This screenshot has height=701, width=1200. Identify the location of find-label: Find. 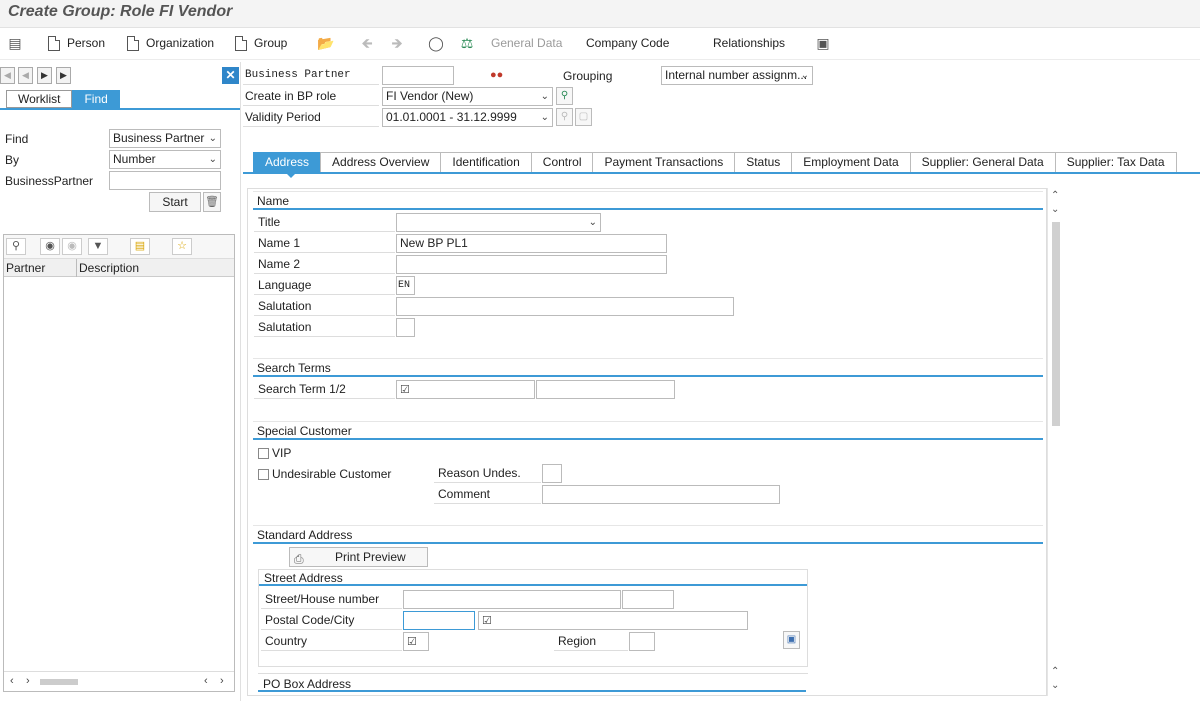
(17, 139).